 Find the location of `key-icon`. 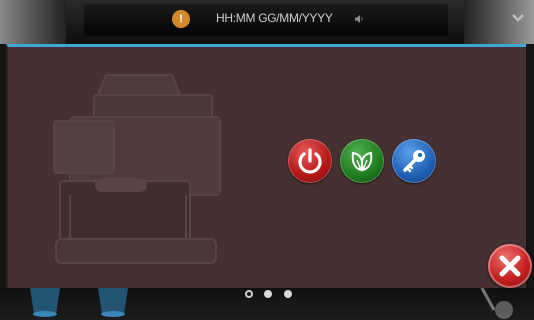

key-icon is located at coordinates (414, 161).